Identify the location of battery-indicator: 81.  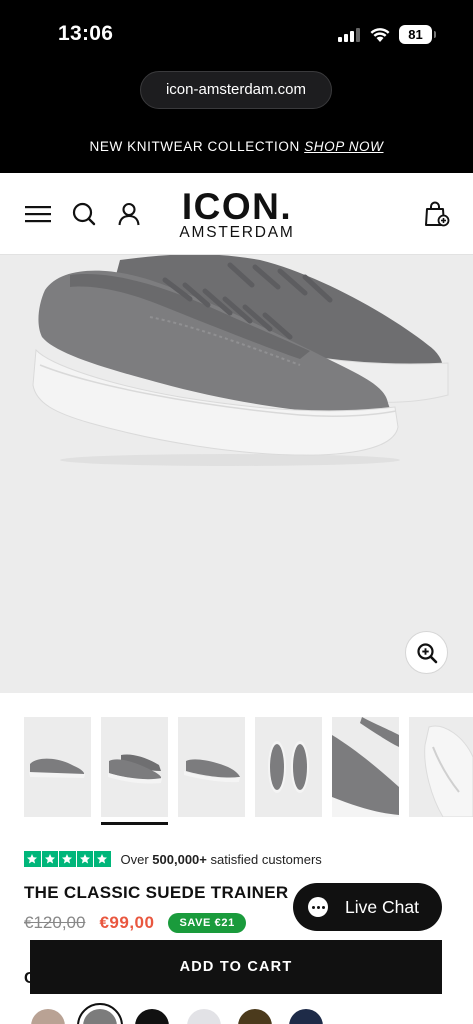
(417, 34).